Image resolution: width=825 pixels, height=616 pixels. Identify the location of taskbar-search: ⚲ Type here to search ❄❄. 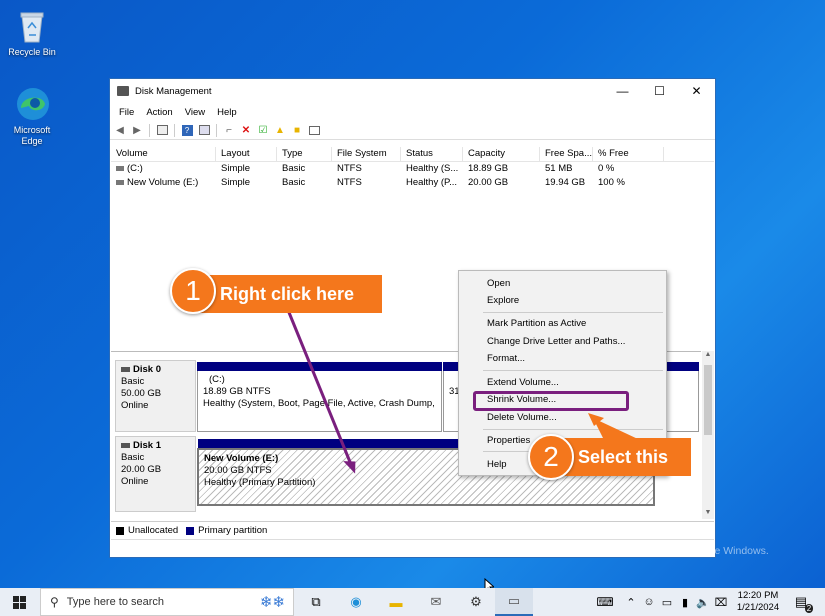
(167, 602).